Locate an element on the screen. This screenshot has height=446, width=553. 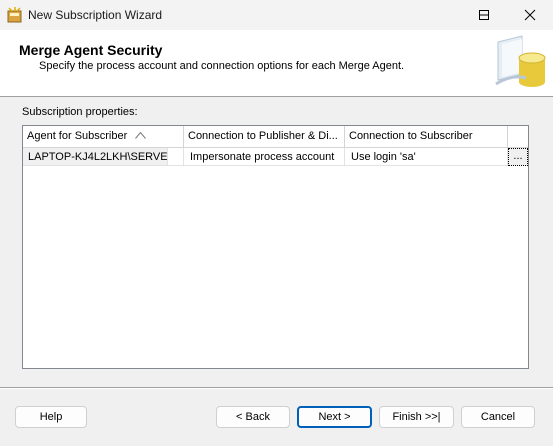
cell-subscriber-connection: Use login 'sa' is located at coordinates (426, 157).